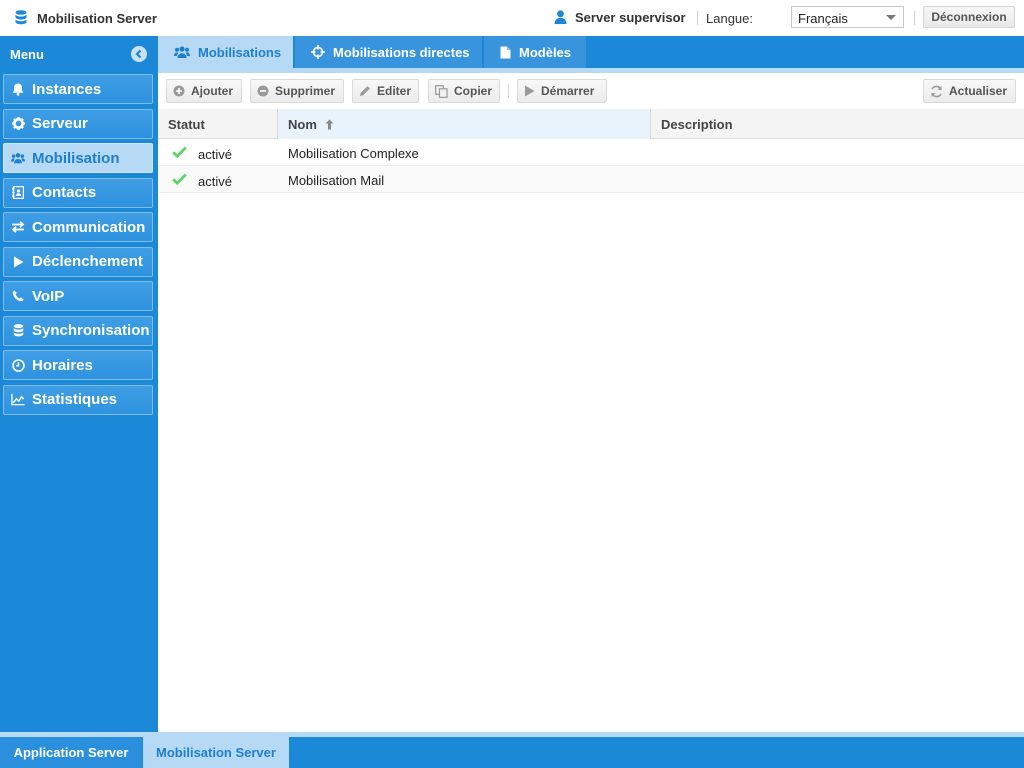 This screenshot has height=768, width=1024. Describe the element at coordinates (630, 17) in the screenshot. I see `user-name: Server supervisor` at that location.